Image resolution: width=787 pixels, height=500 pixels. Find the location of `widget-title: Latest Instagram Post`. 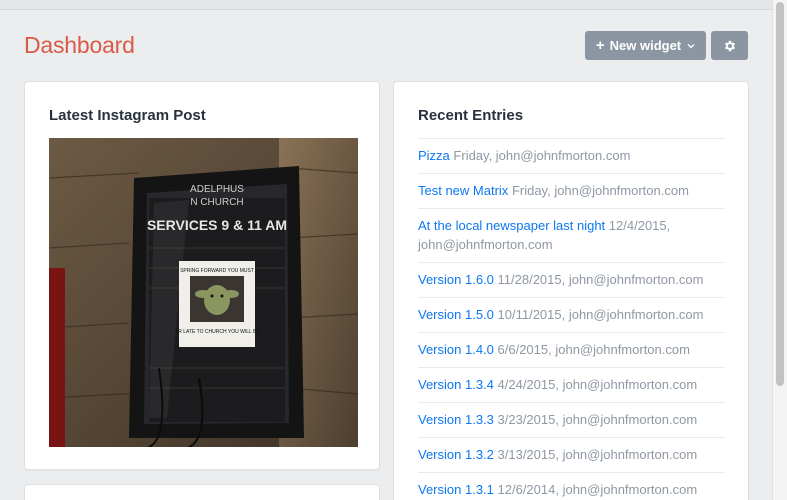

widget-title: Latest Instagram Post is located at coordinates (127, 115).